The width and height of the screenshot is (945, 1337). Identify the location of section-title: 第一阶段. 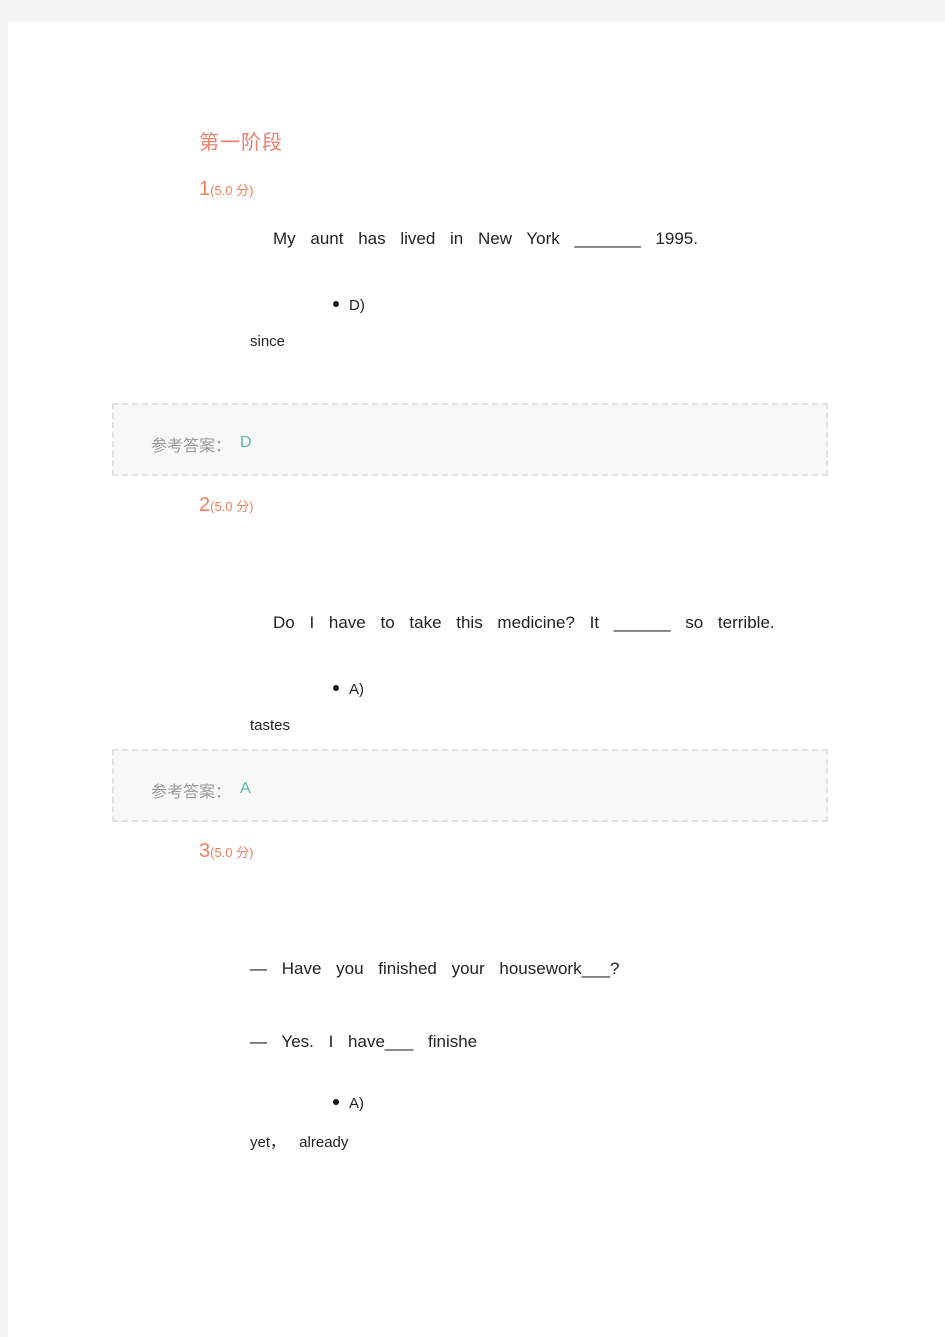
(241, 142).